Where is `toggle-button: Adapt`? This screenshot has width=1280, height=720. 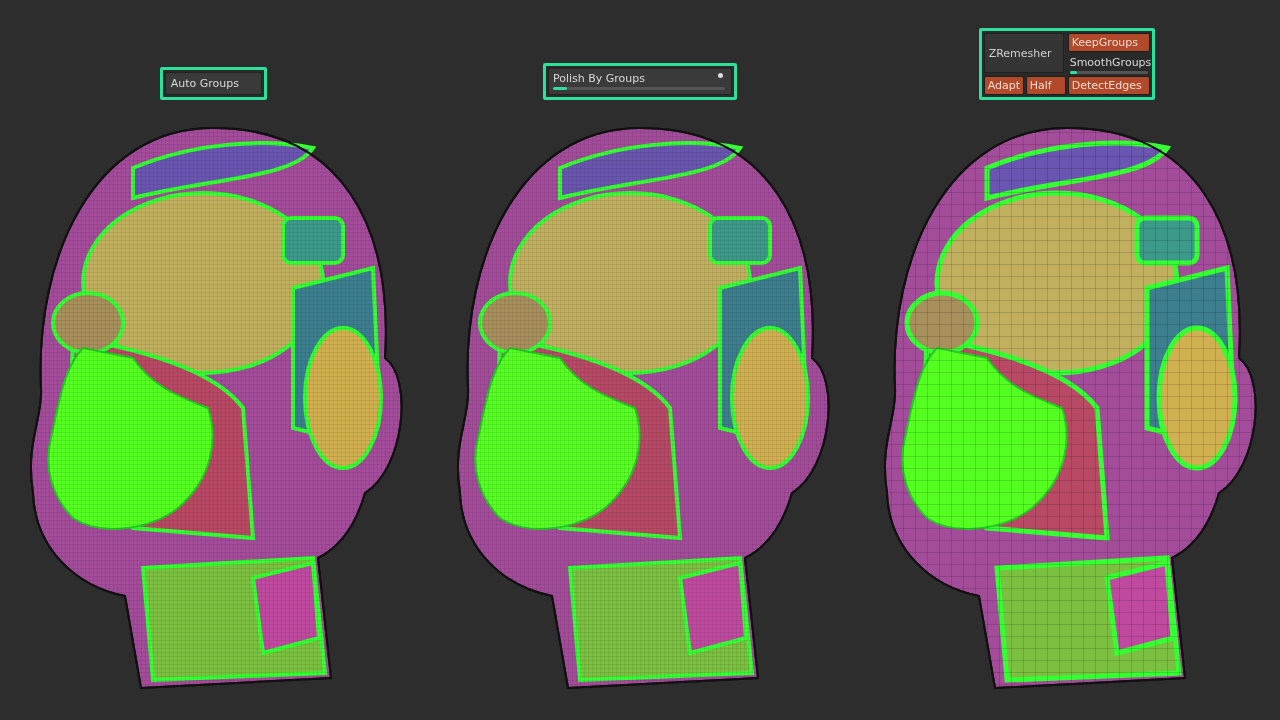
toggle-button: Adapt is located at coordinates (1003, 85).